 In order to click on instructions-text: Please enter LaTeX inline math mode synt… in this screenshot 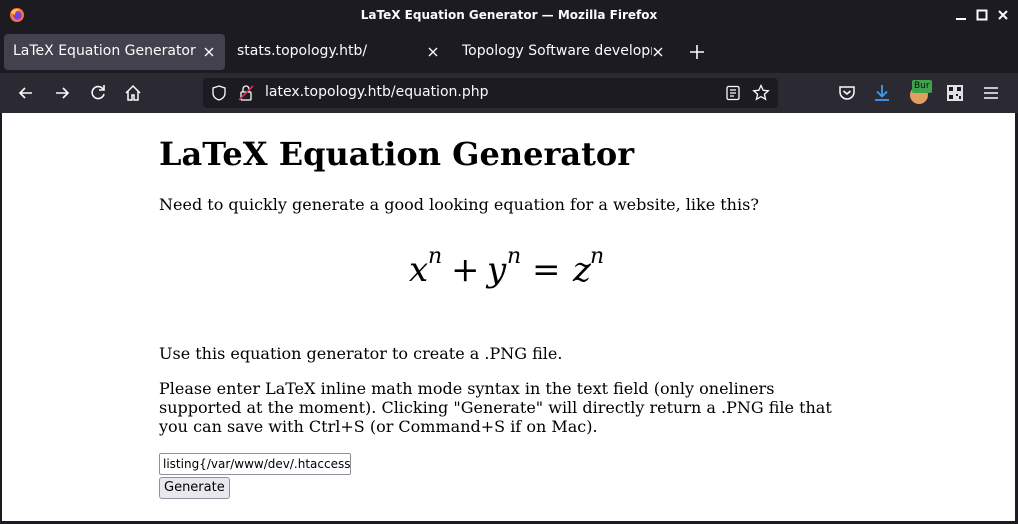, I will do `click(495, 407)`.